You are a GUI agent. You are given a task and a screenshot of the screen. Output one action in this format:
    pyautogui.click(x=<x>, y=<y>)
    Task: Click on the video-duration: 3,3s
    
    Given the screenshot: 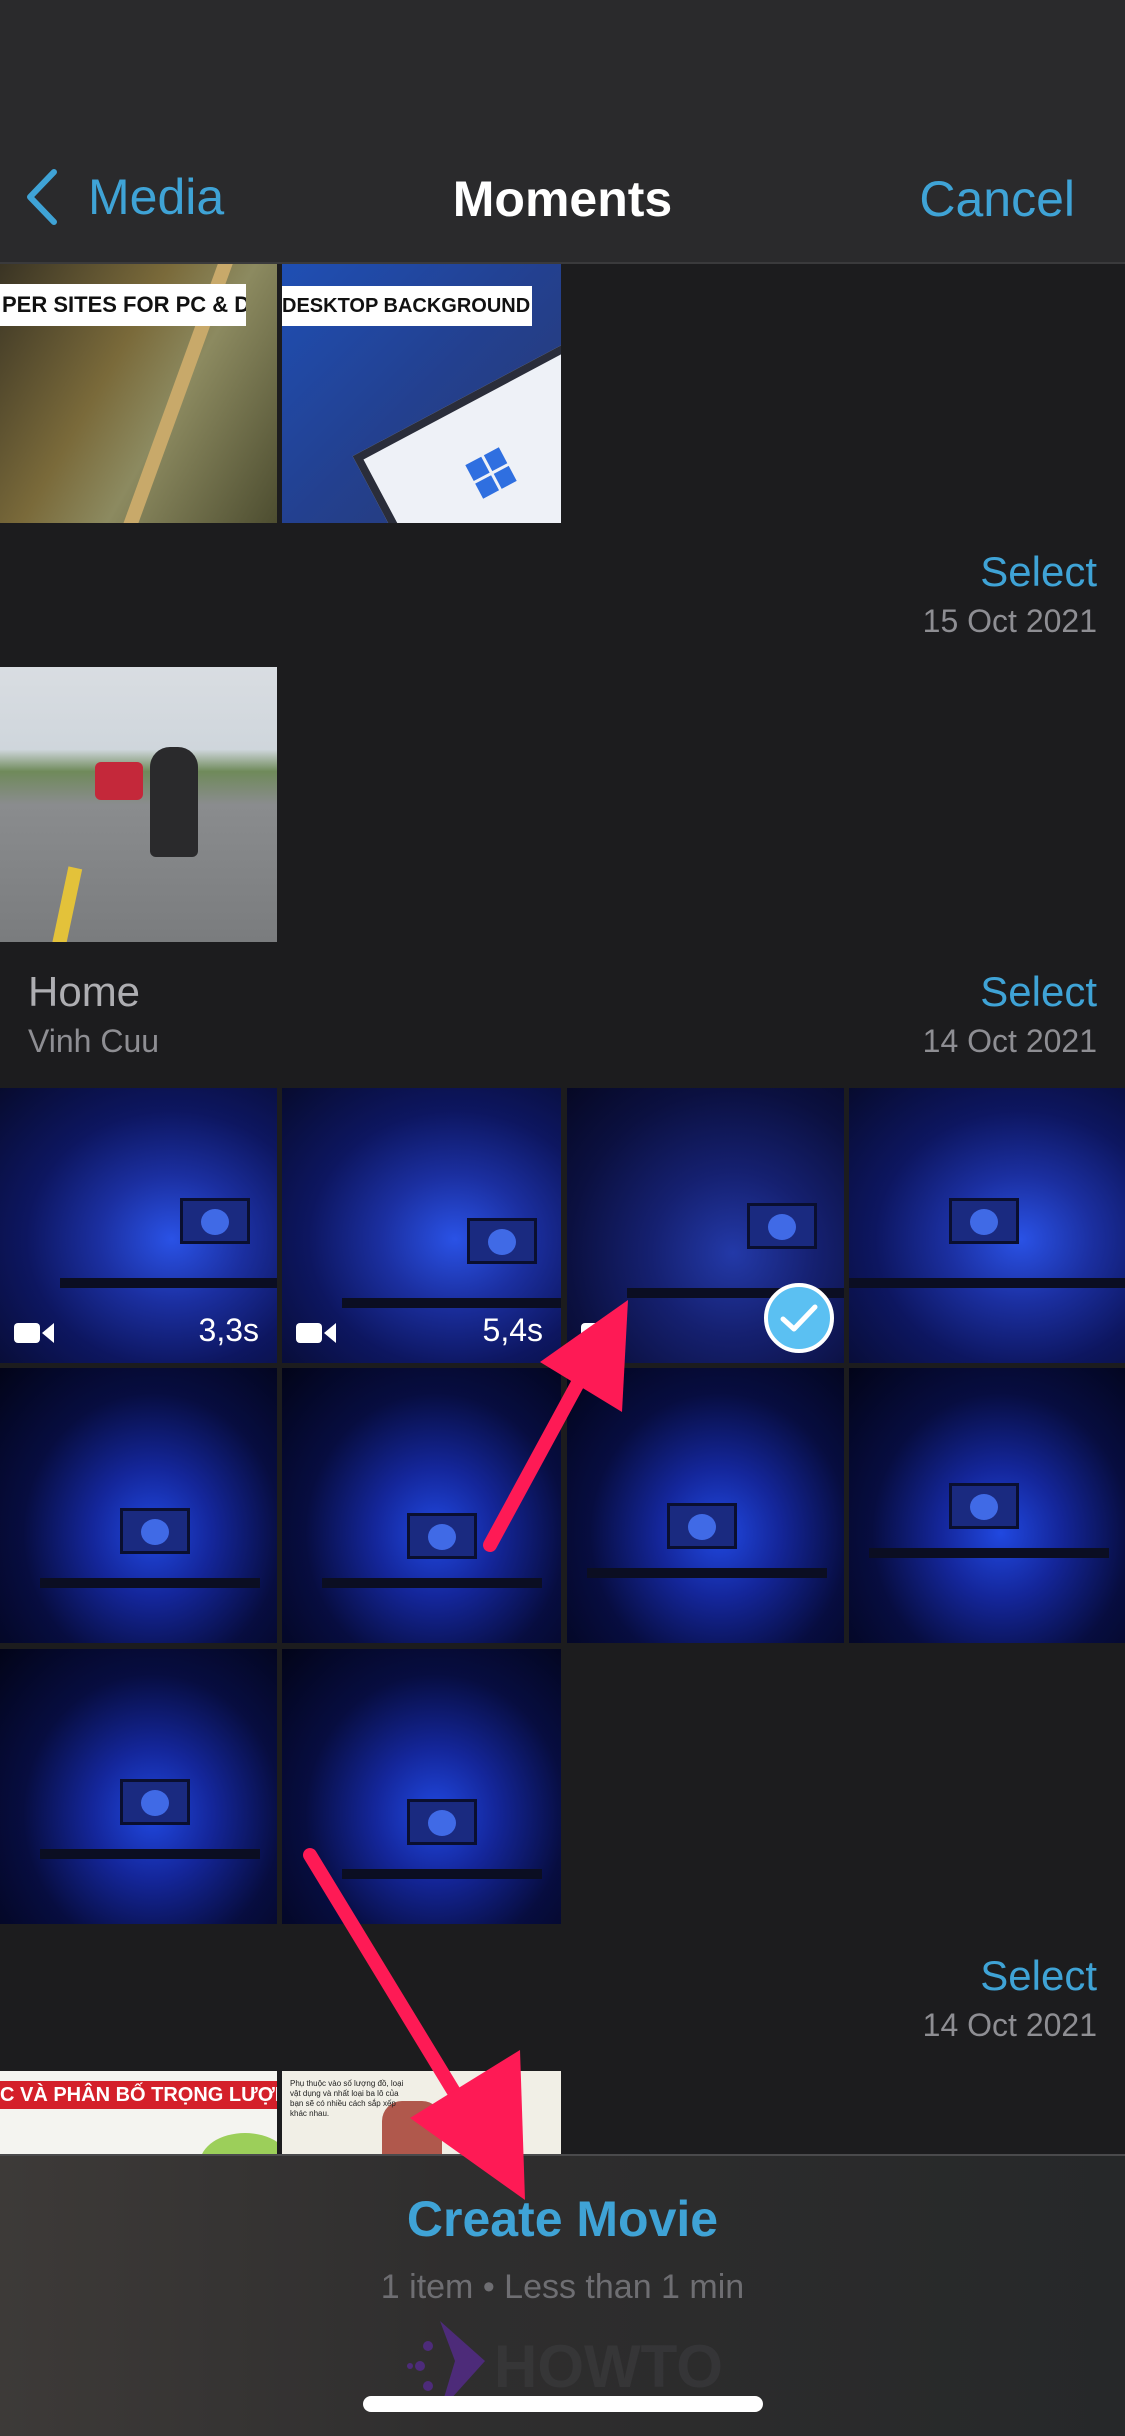 What is the action you would take?
    pyautogui.click(x=228, y=1330)
    